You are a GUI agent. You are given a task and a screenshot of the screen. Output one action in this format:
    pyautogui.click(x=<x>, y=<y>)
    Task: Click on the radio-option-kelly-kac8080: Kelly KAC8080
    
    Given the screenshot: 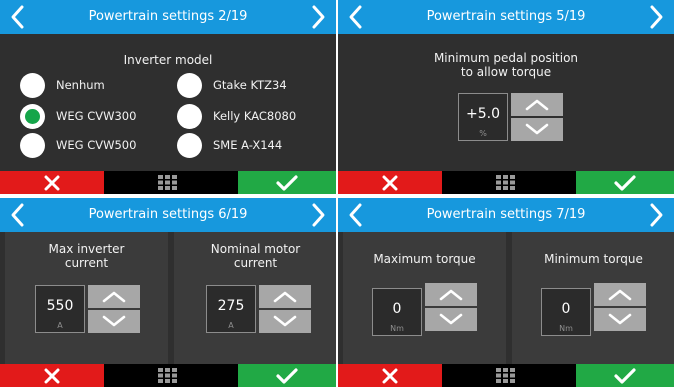 What is the action you would take?
    pyautogui.click(x=236, y=116)
    